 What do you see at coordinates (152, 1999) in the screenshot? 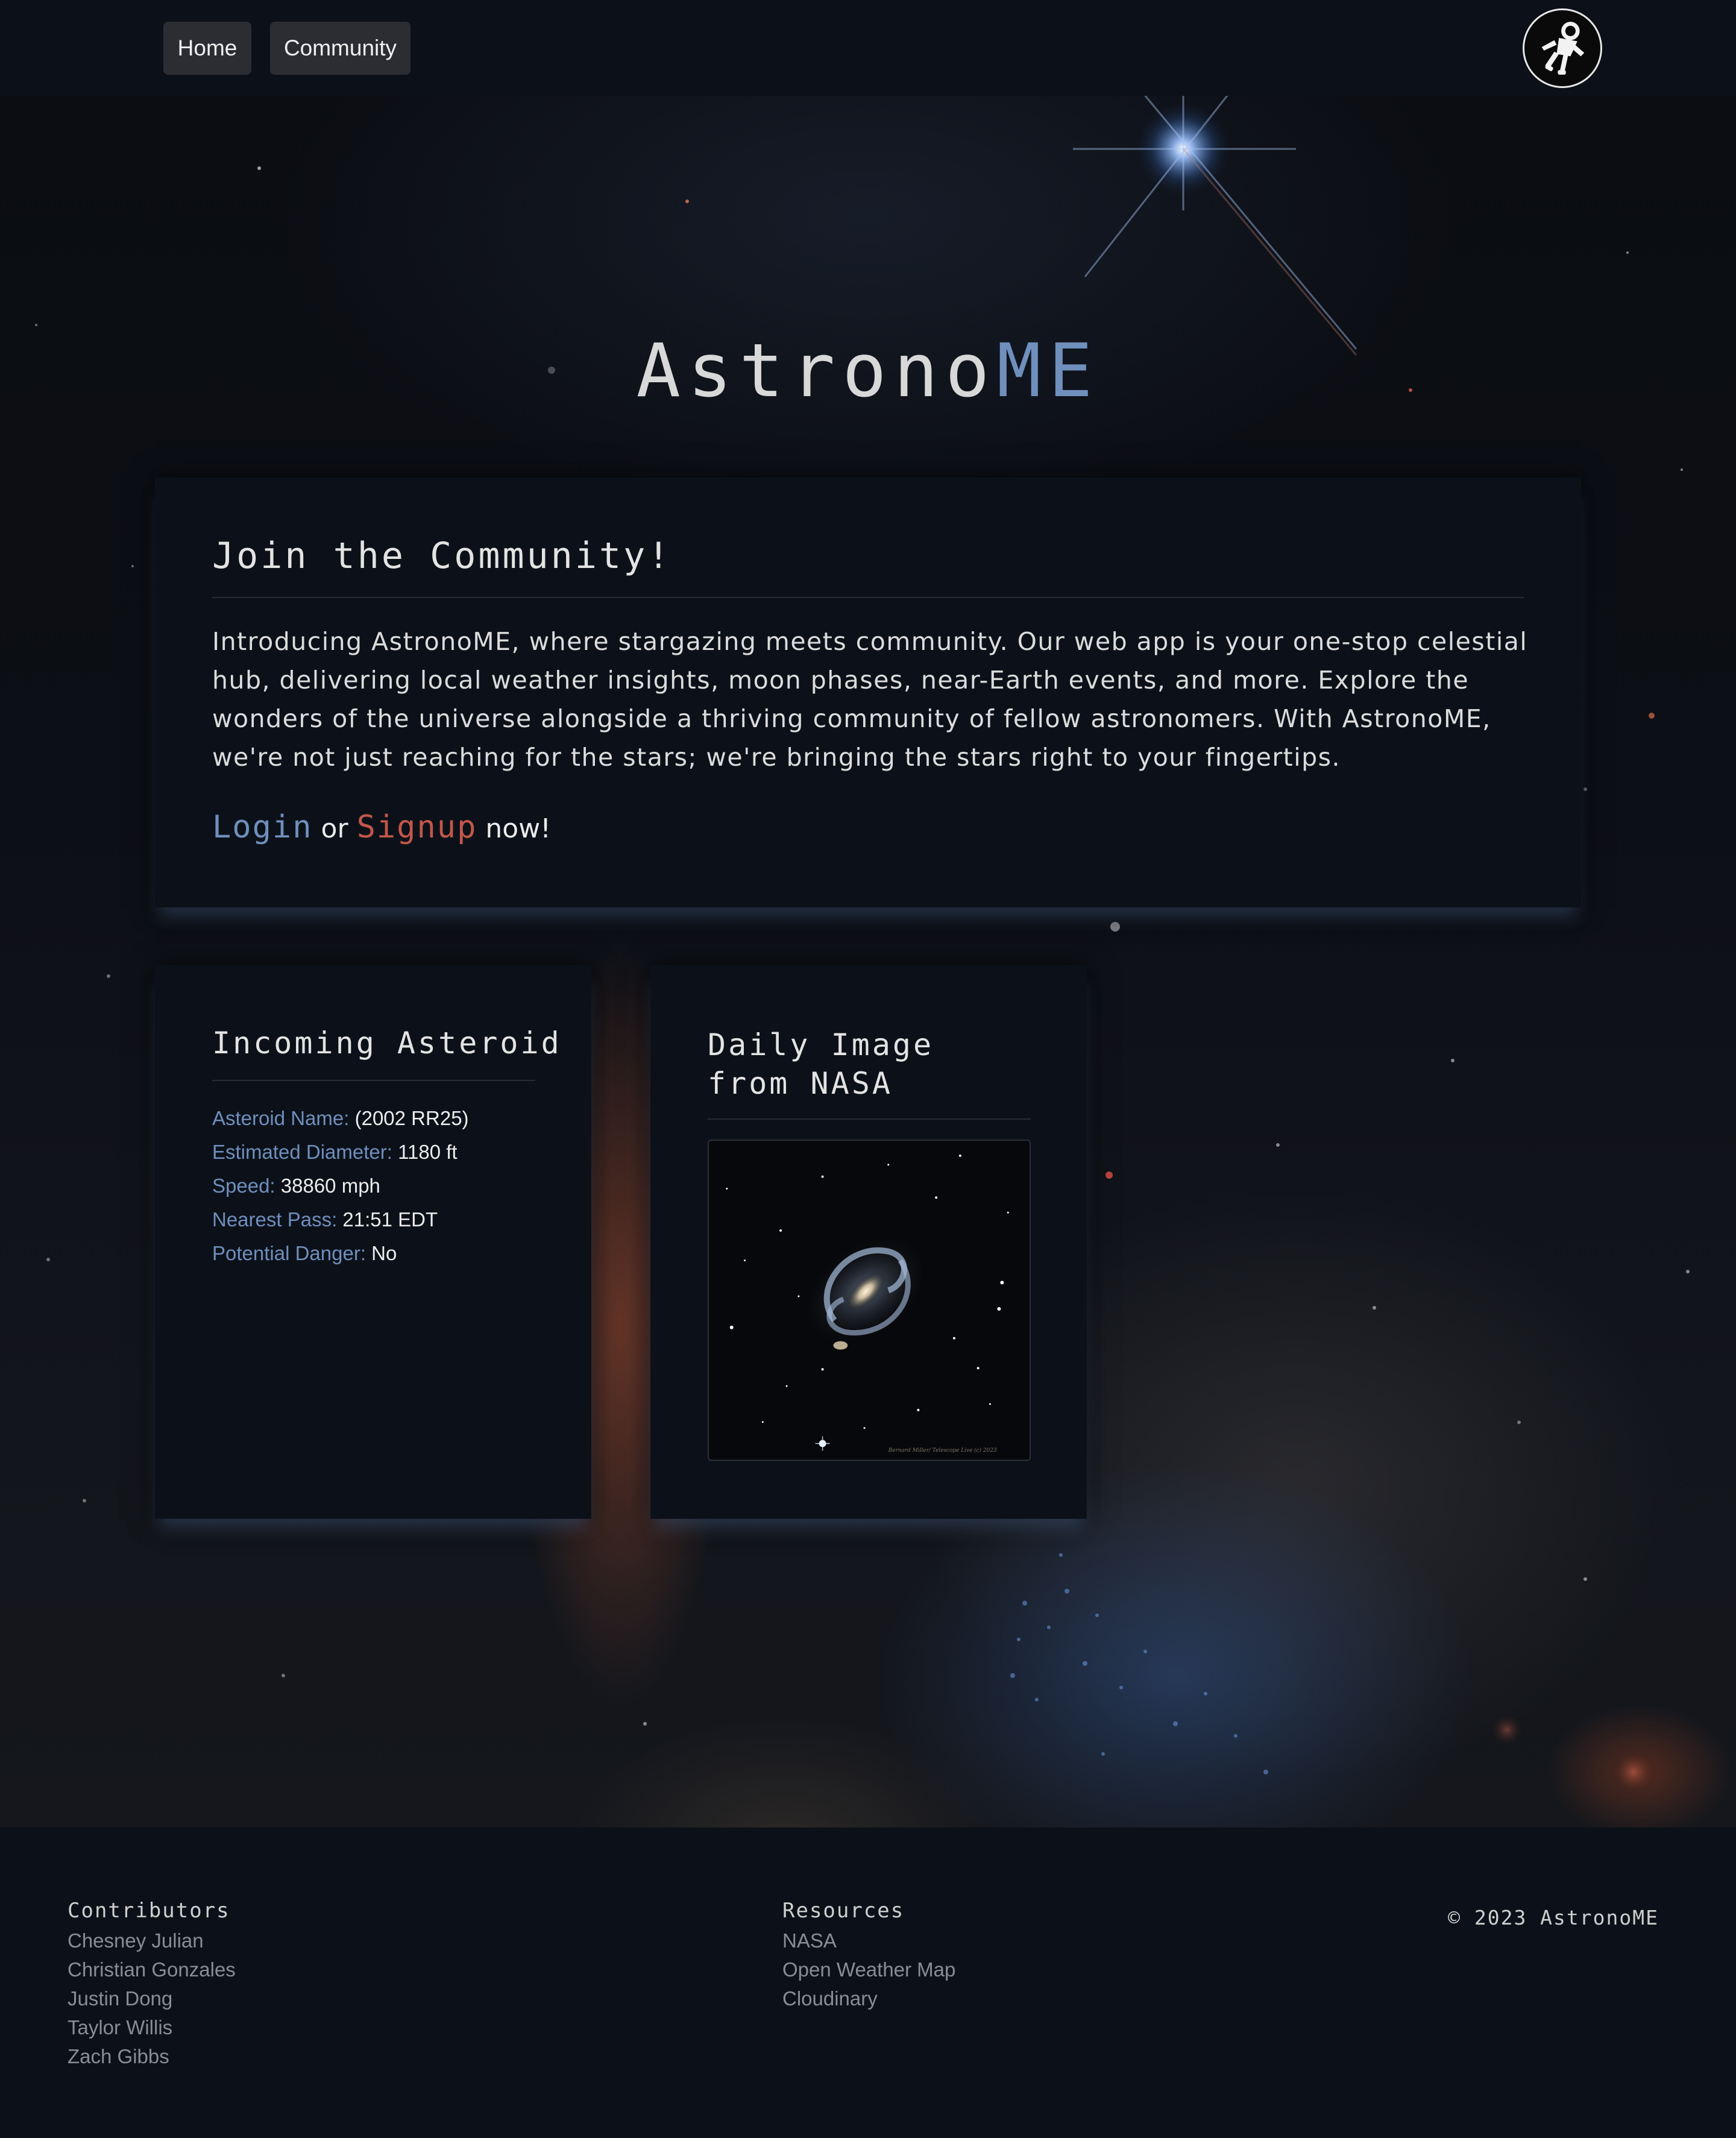
I see `contributor-link: Justin Dong` at bounding box center [152, 1999].